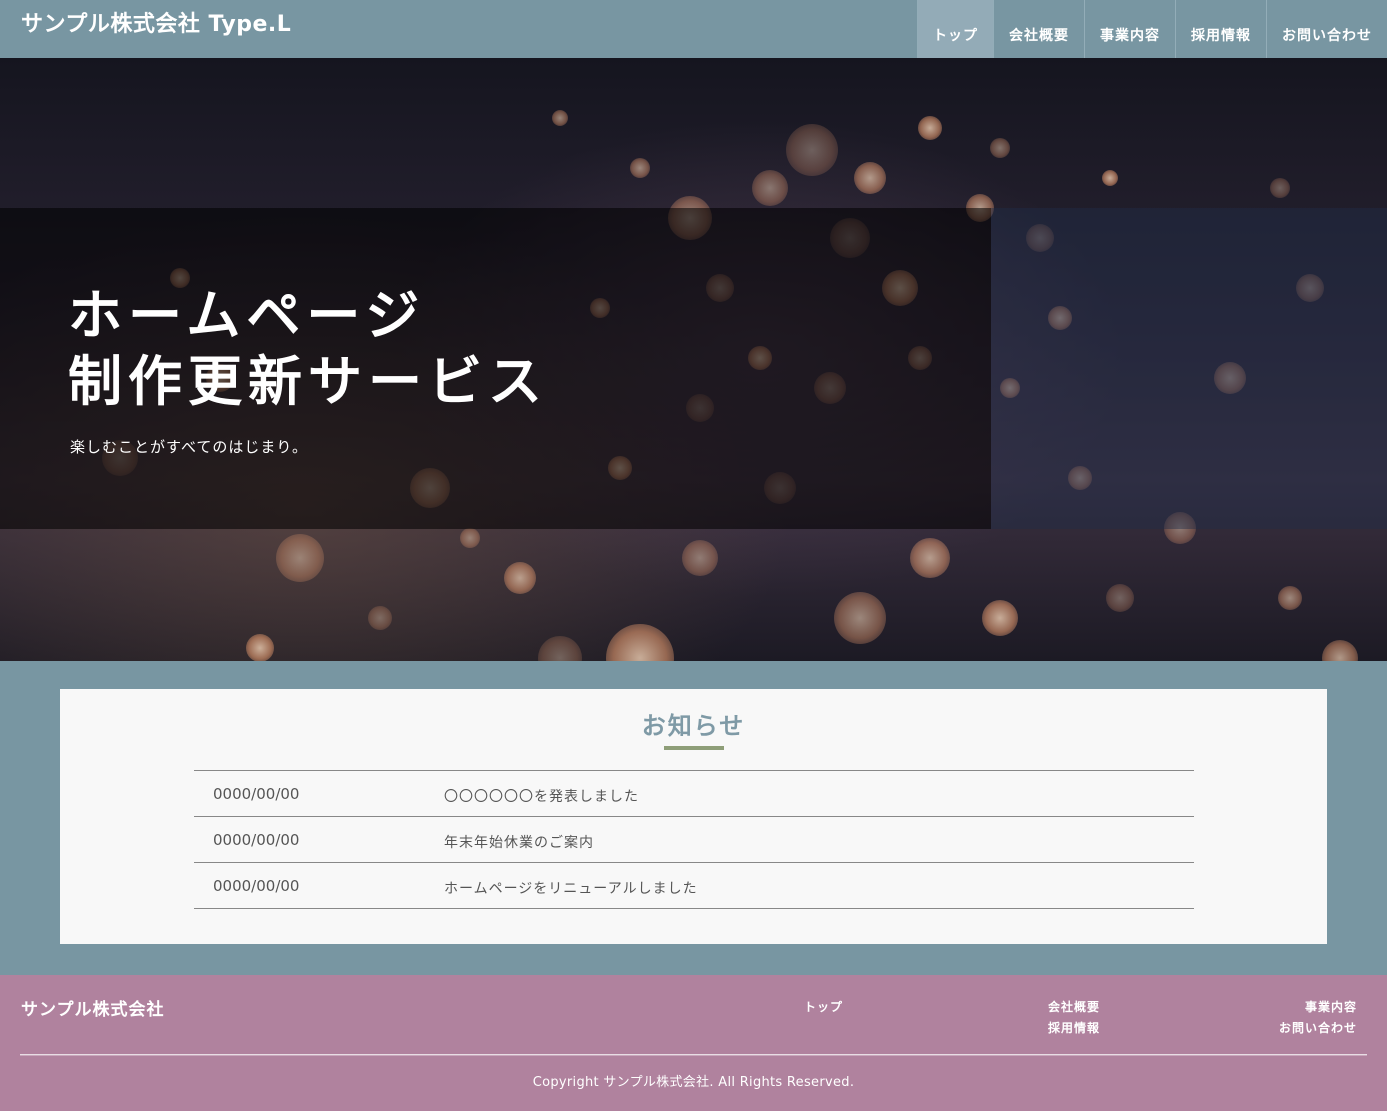 The image size is (1387, 1111). What do you see at coordinates (1326, 29) in the screenshot?
I see `nav-item-contact: お問い合わせ` at bounding box center [1326, 29].